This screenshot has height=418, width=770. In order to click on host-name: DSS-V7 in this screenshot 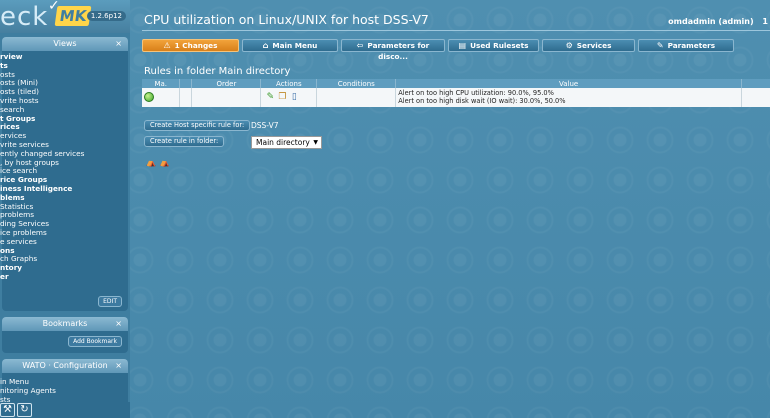, I will do `click(265, 125)`.